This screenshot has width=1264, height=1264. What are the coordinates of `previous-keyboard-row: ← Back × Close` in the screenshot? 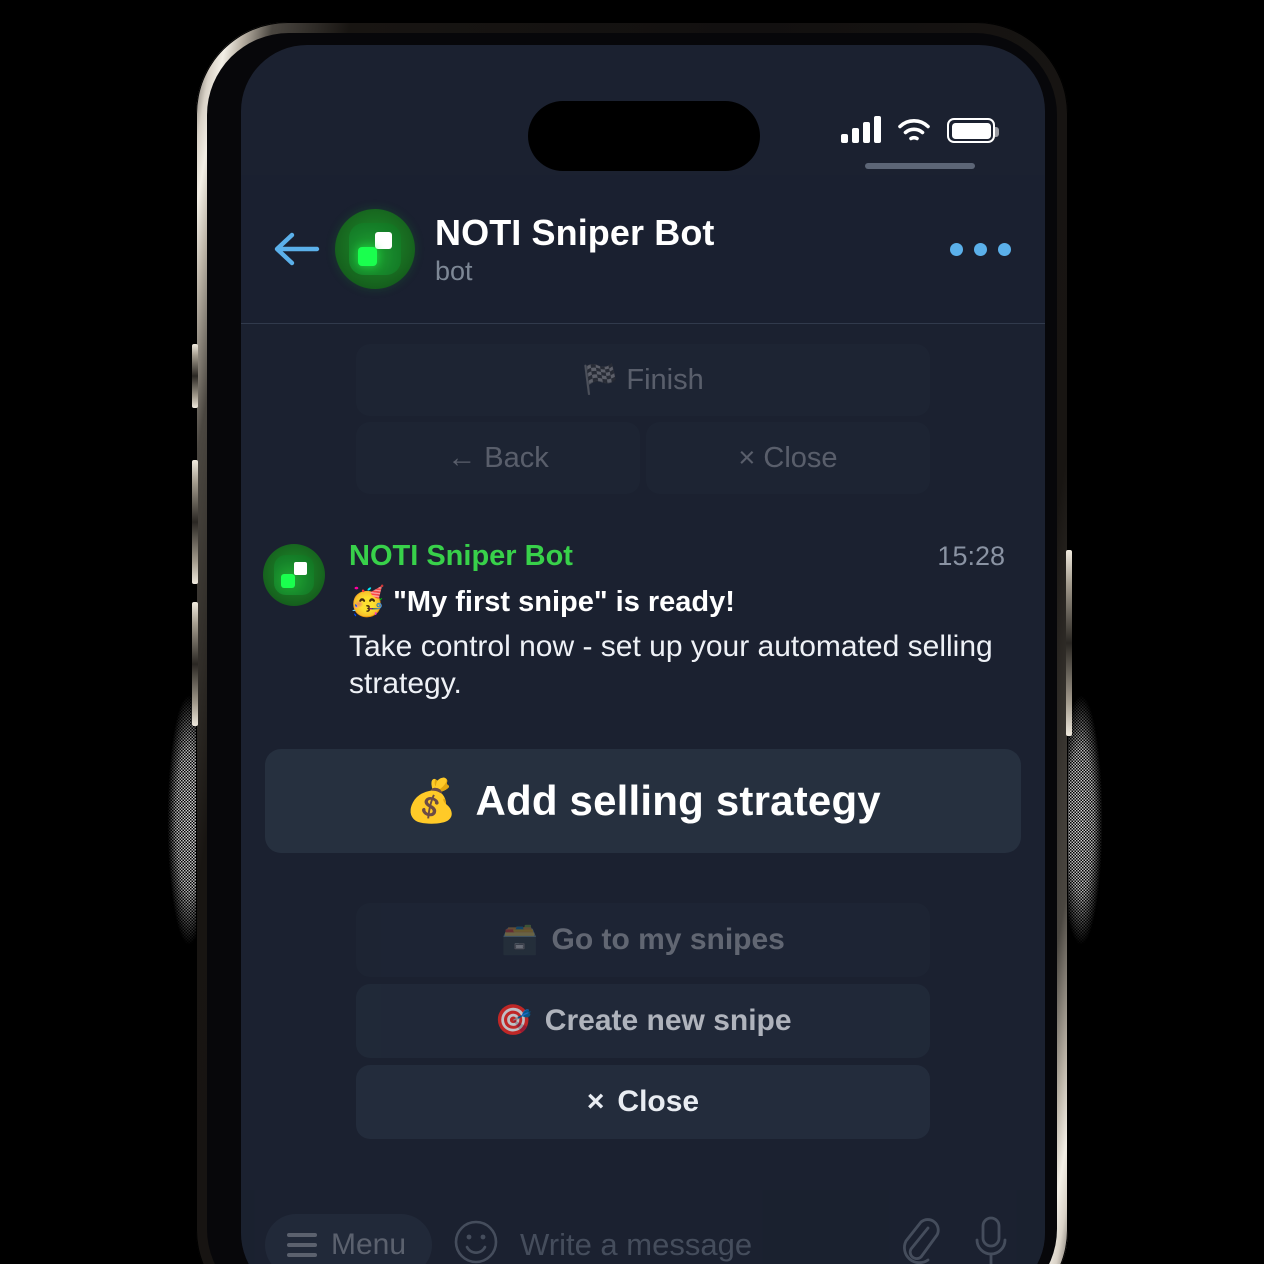 It's located at (643, 458).